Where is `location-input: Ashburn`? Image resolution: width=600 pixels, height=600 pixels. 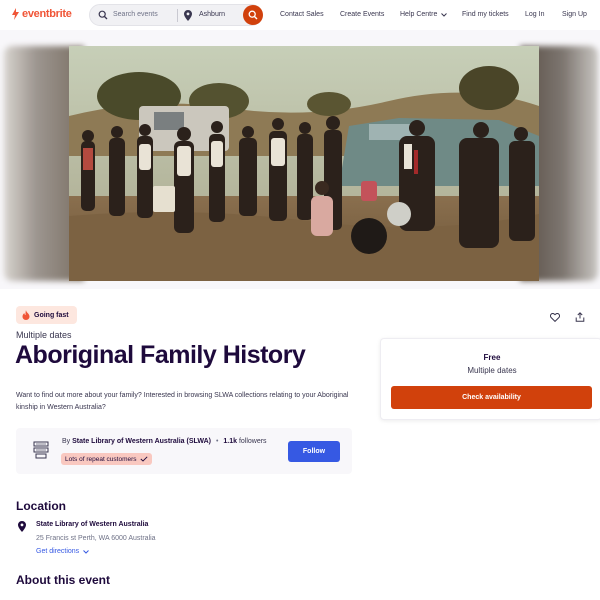
location-input: Ashburn is located at coordinates (212, 14).